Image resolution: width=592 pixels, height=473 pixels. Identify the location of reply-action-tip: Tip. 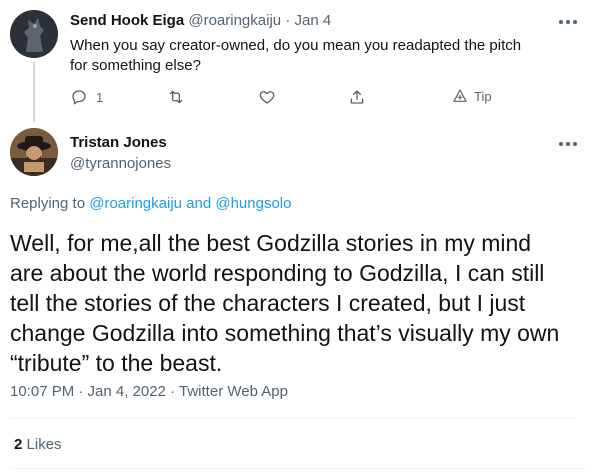
(472, 96).